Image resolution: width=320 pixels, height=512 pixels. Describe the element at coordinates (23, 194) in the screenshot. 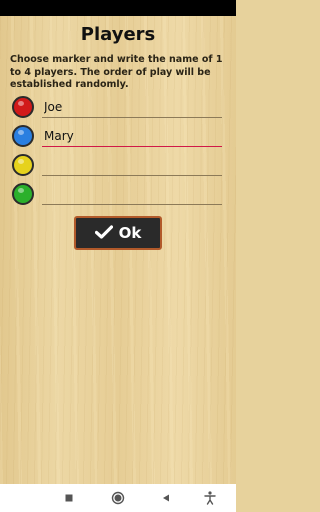

I see `green-marker-button` at that location.